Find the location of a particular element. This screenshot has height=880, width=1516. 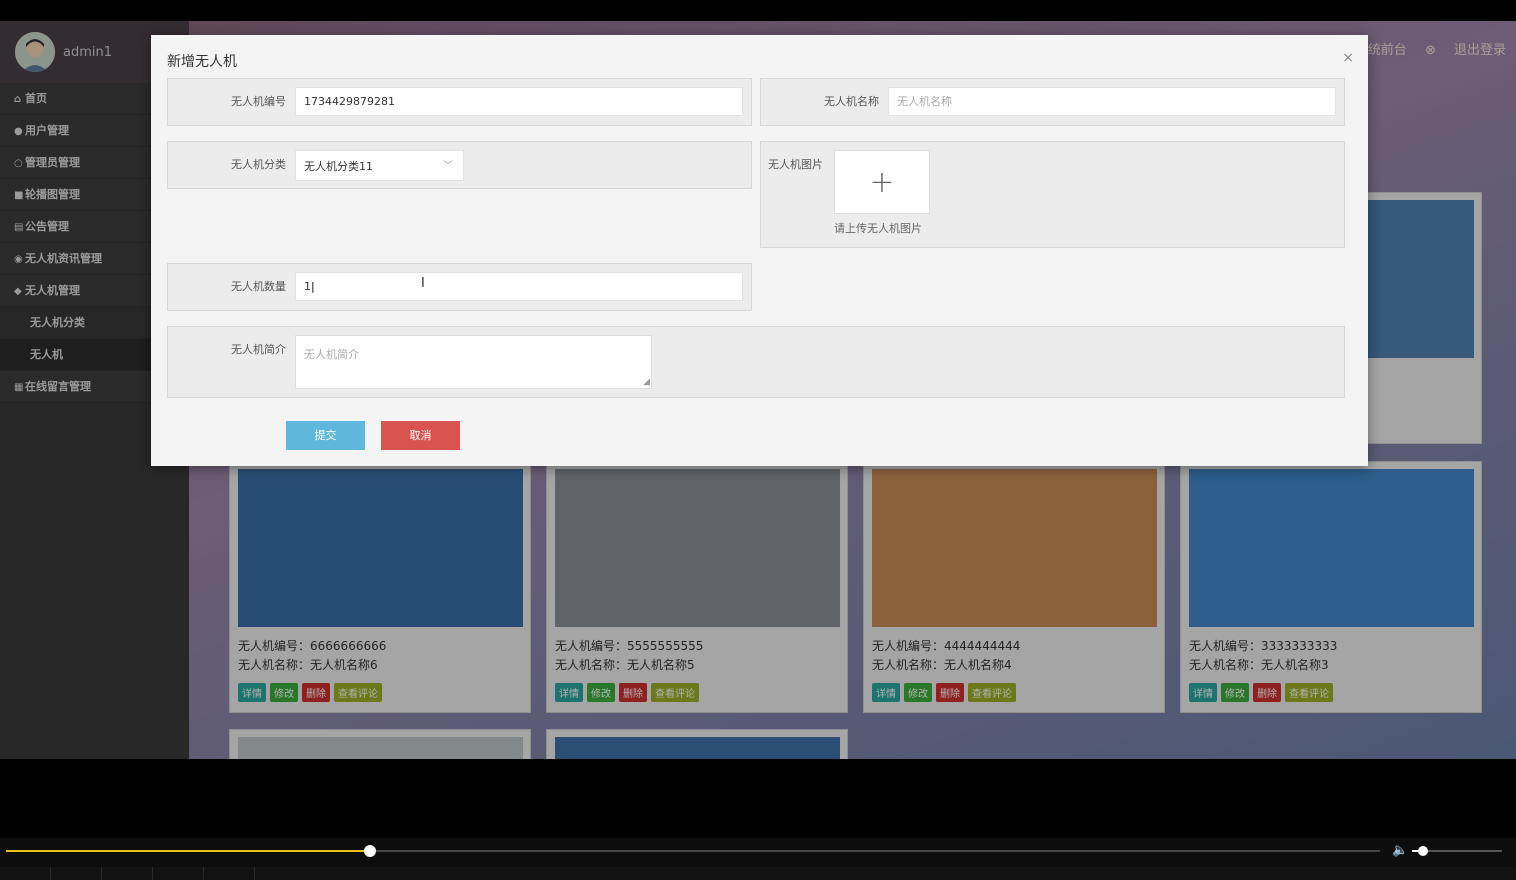

name-input: 无人机名称 is located at coordinates (1112, 101).